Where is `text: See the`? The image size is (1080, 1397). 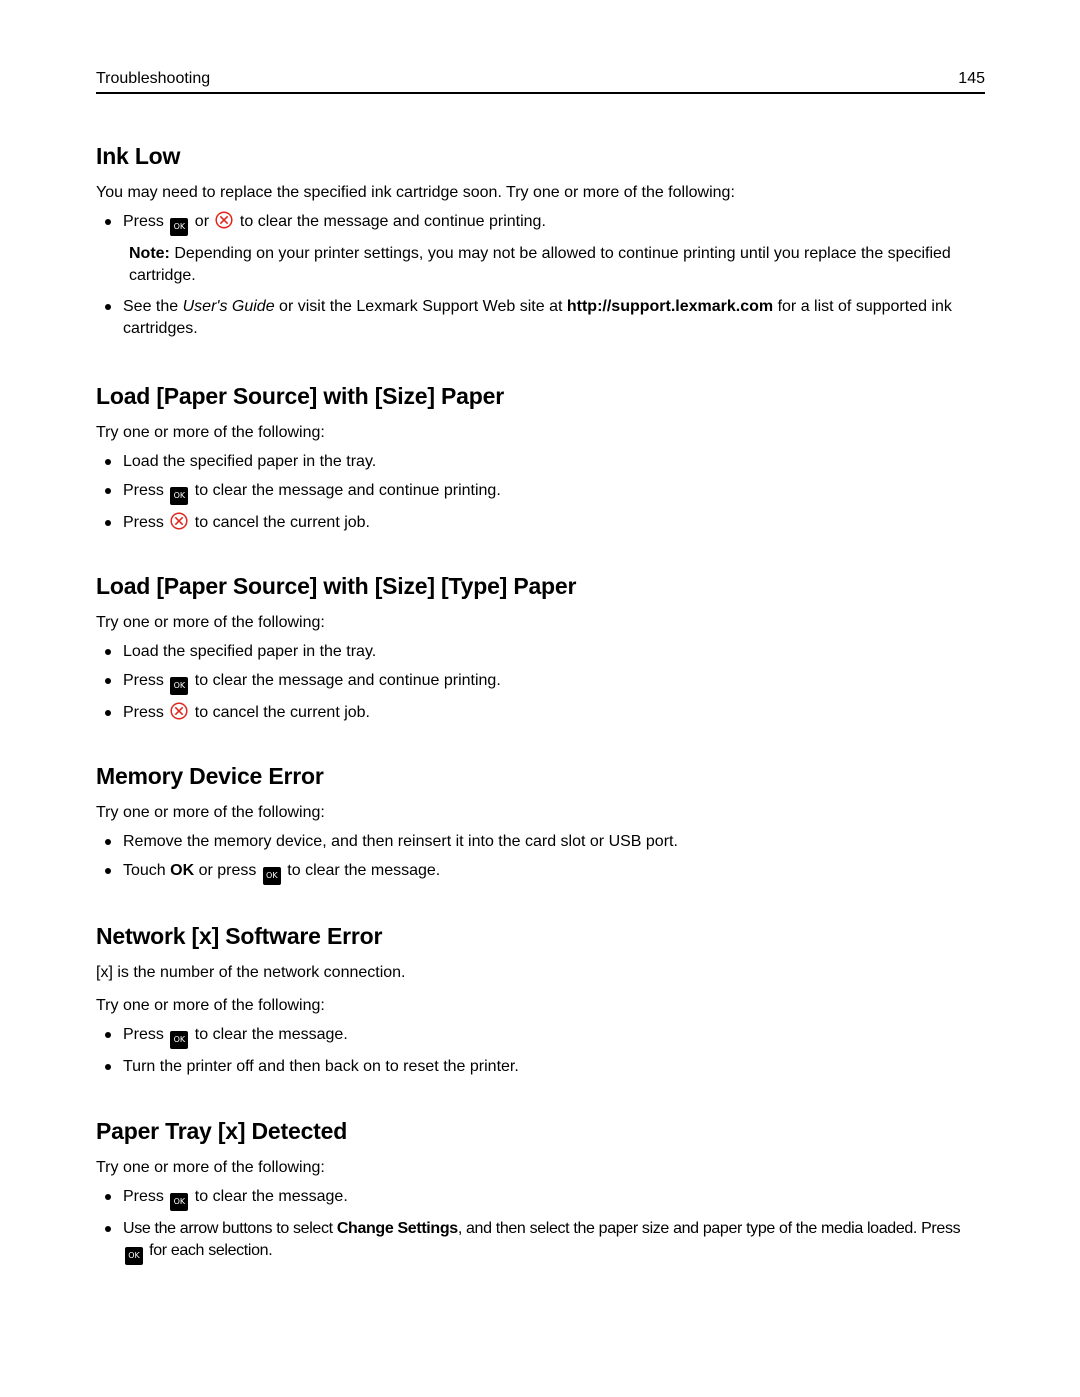
text: See the is located at coordinates (153, 306).